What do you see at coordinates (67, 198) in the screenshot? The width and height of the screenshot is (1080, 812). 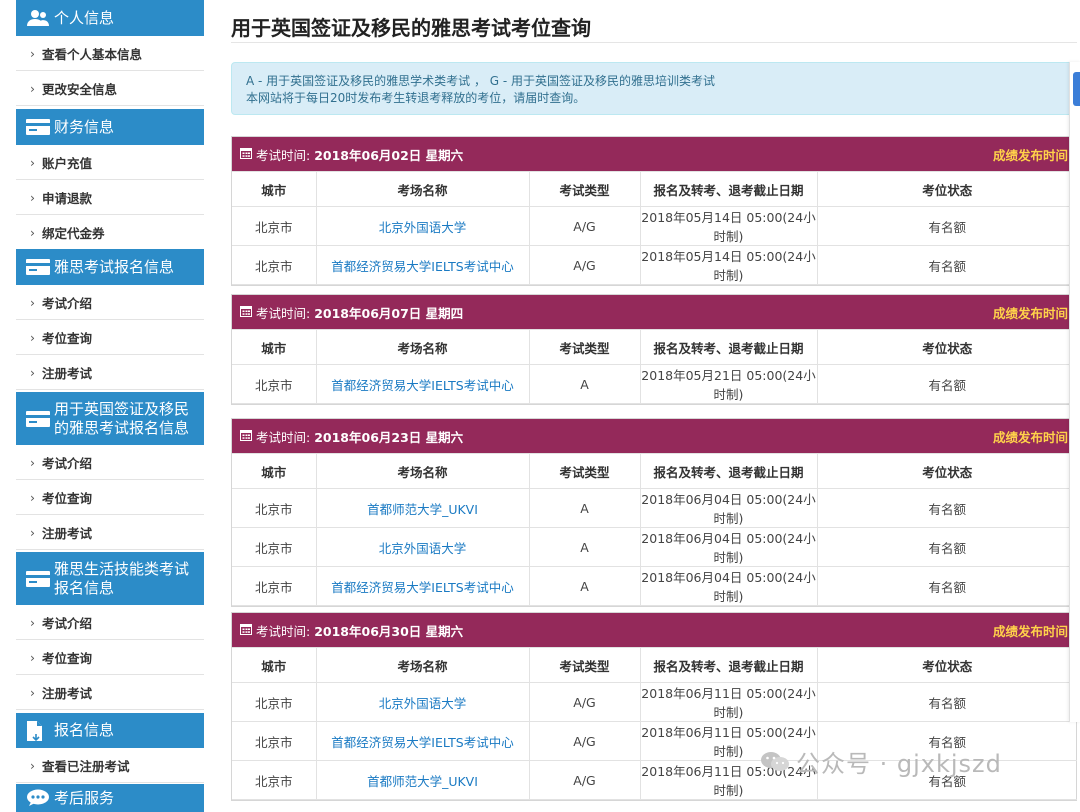 I see `sidebar-item-label: 申请退款` at bounding box center [67, 198].